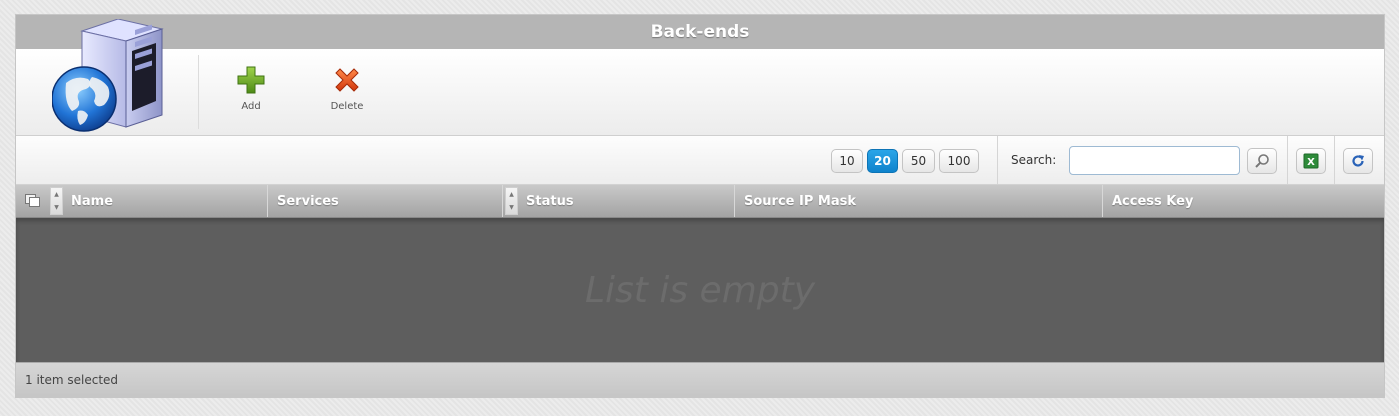 The width and height of the screenshot is (1399, 416). I want to click on refresh-button, so click(1358, 161).